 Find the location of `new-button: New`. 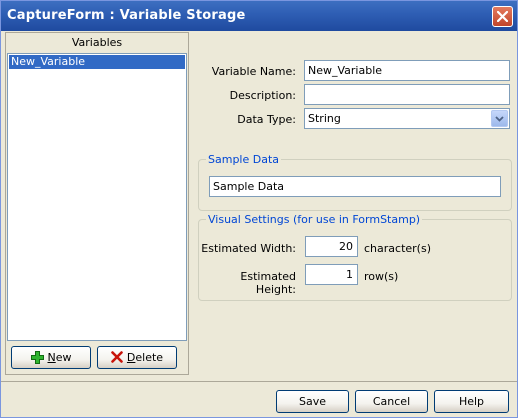

new-button: New is located at coordinates (51, 357).